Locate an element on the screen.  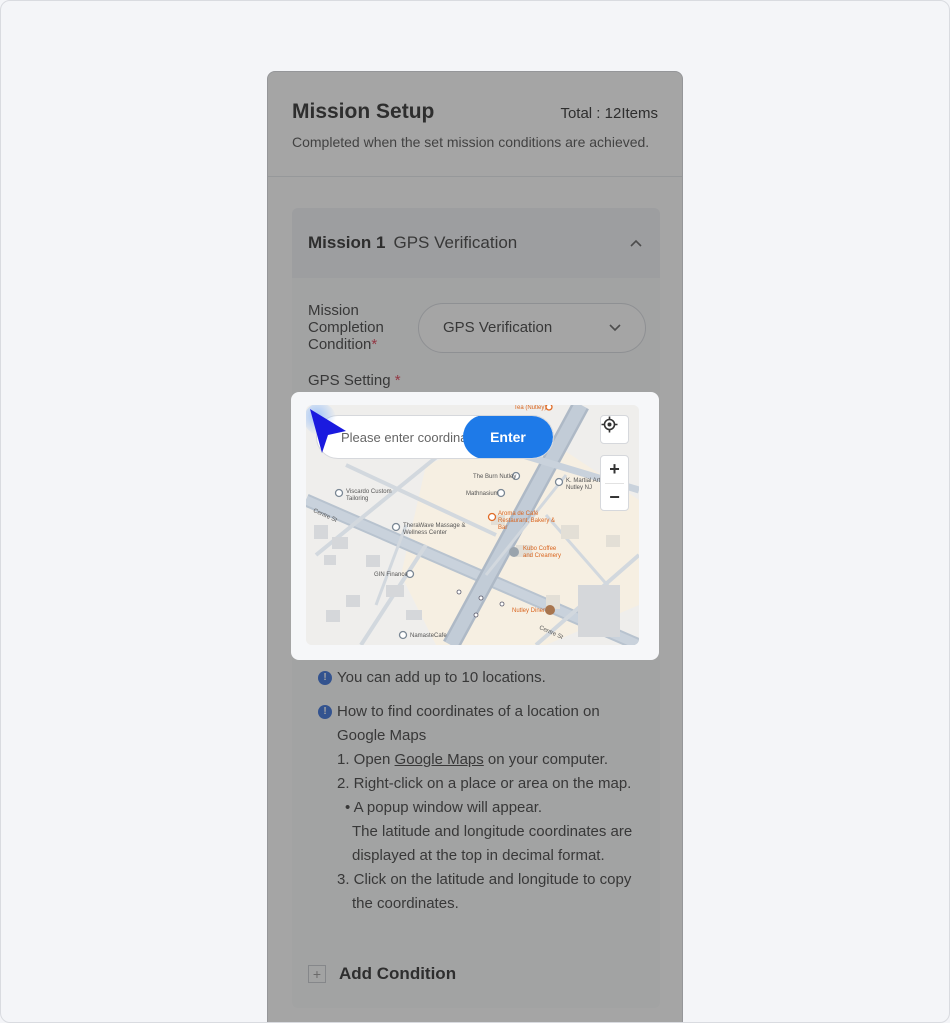
required-mark: * is located at coordinates (374, 344).